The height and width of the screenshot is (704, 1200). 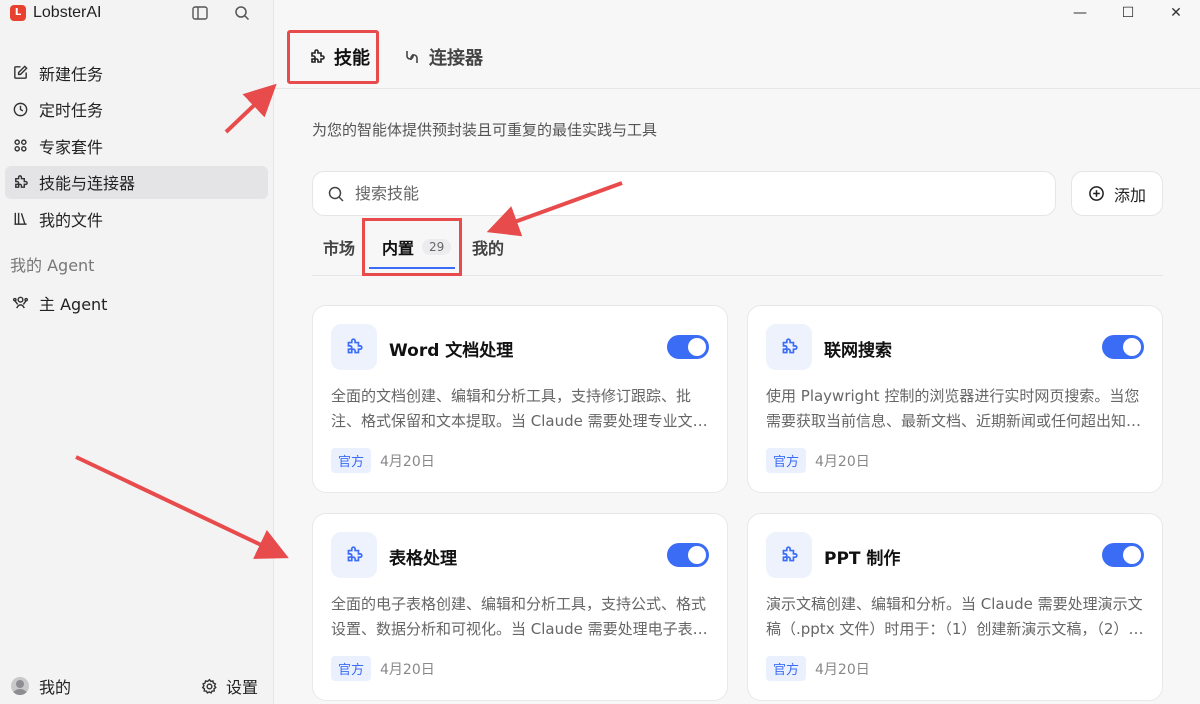 I want to click on add-skill-button: 添加, so click(x=1117, y=193).